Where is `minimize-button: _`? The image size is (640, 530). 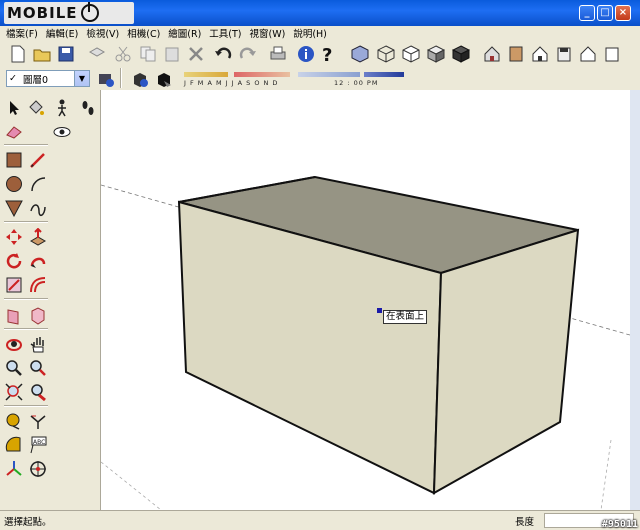 minimize-button: _ is located at coordinates (587, 13).